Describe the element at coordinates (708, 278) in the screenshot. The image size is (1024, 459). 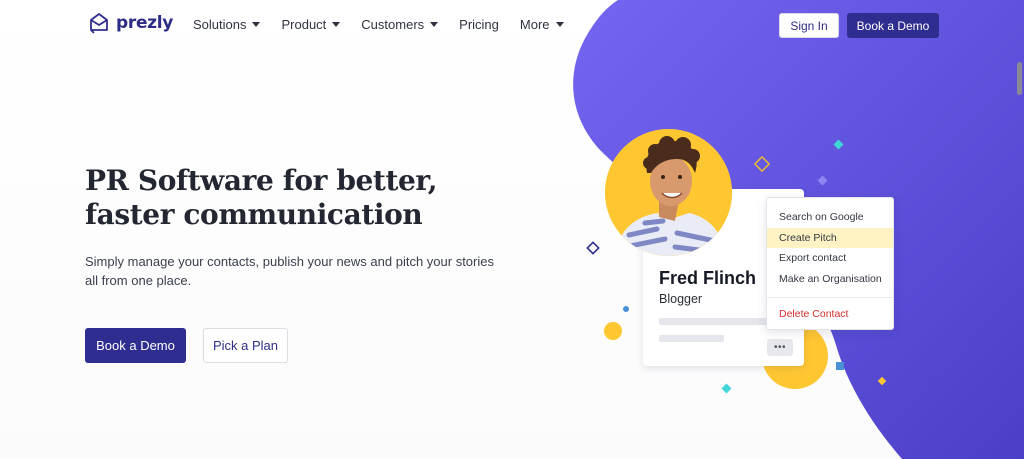
I see `contact-name: Fred Flinch` at that location.